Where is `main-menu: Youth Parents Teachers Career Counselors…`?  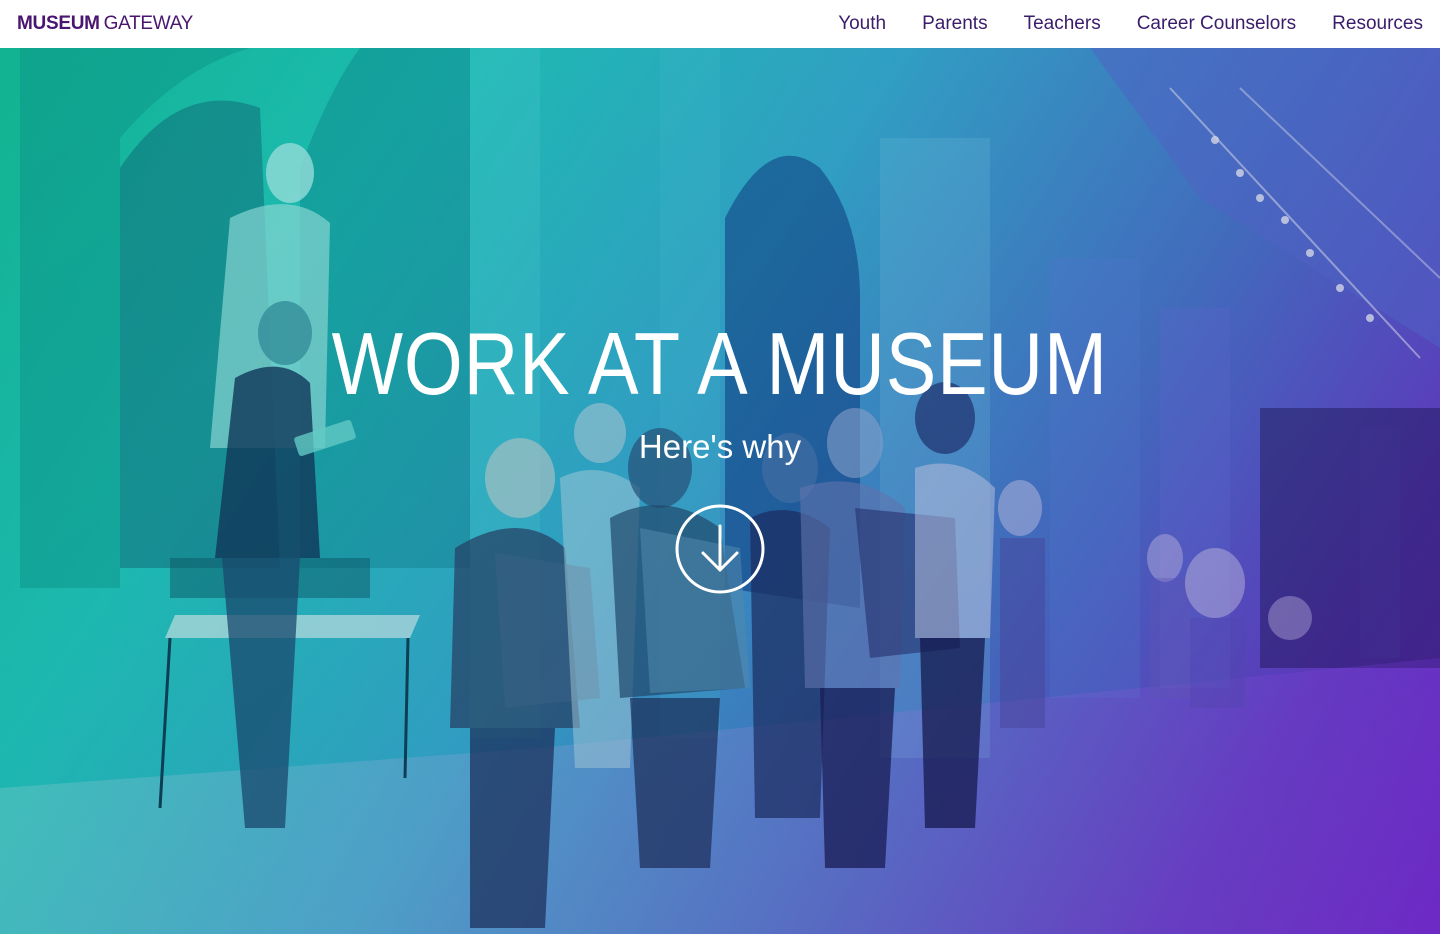
main-menu: Youth Parents Teachers Career Counselors… is located at coordinates (1112, 24).